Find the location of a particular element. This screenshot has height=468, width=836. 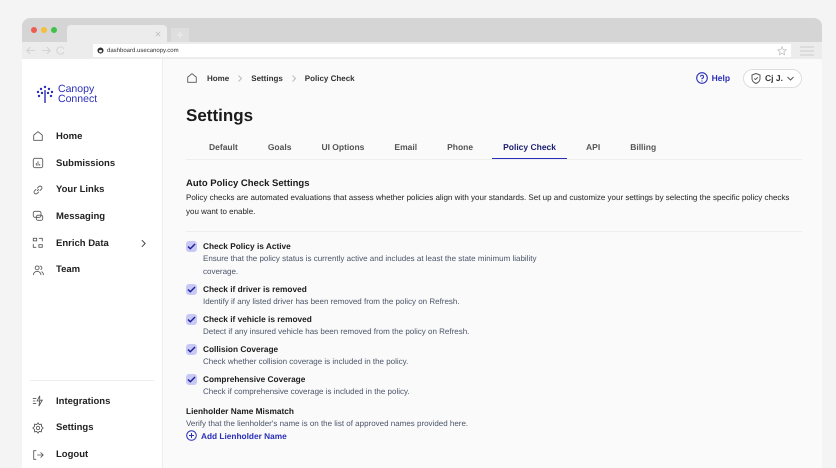

data-icon is located at coordinates (38, 243).